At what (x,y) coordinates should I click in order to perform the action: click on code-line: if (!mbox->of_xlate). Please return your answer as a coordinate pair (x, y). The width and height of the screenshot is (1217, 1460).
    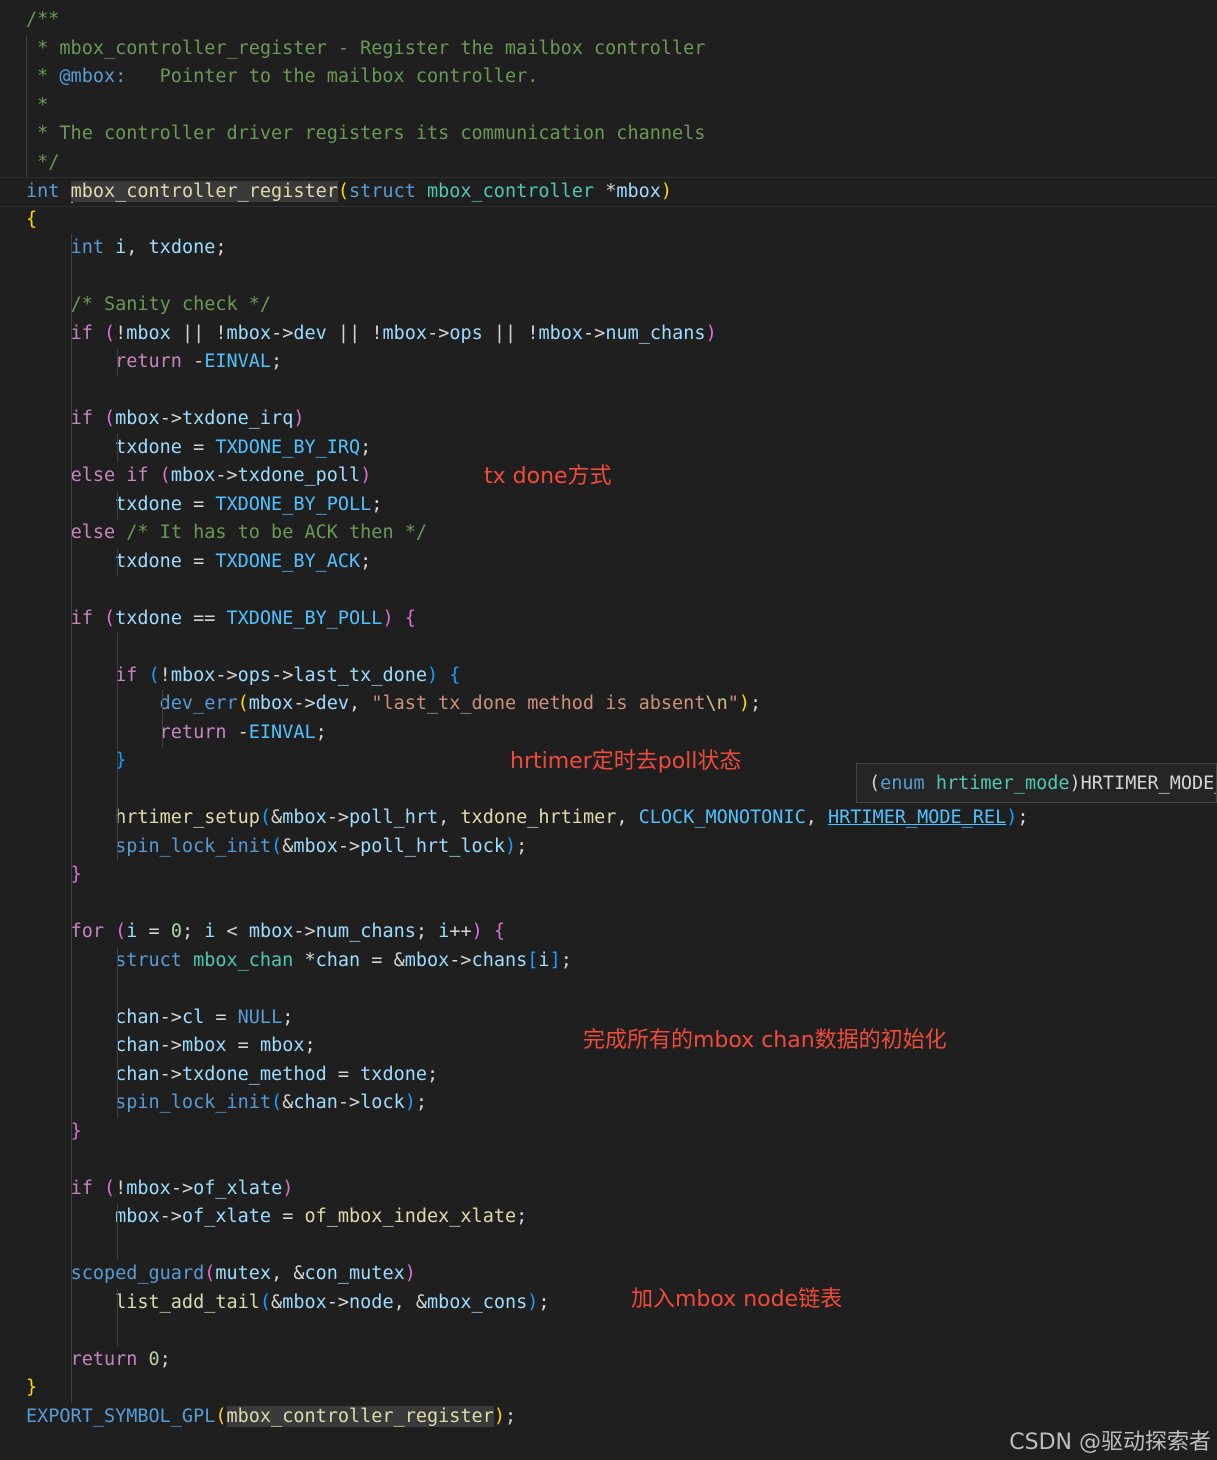
    Looking at the image, I should click on (160, 1189).